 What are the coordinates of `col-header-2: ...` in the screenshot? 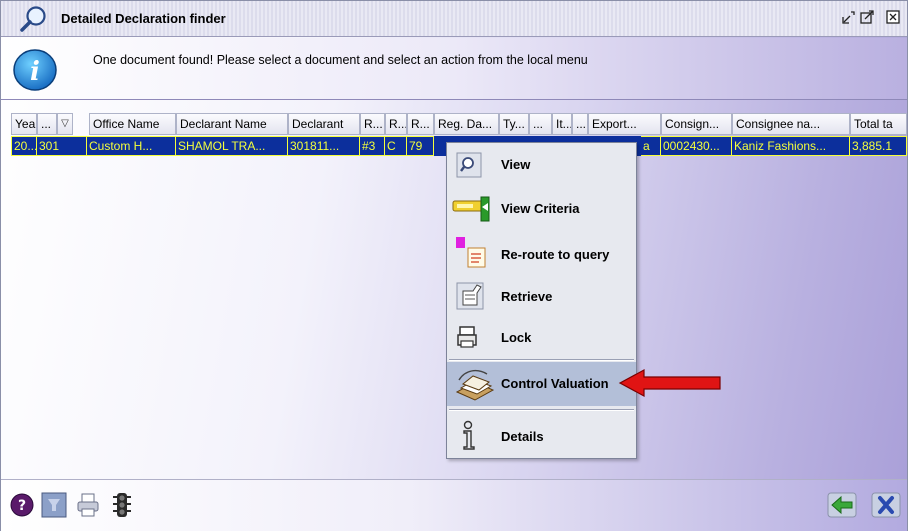 It's located at (47, 124).